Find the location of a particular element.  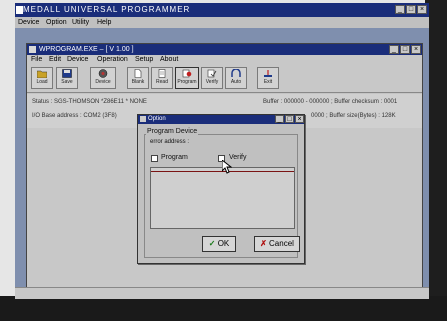

checkmark-icon: ✓ is located at coordinates (212, 243).